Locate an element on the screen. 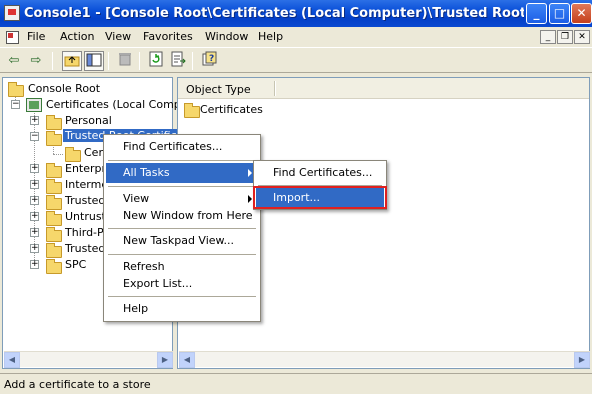  menu-item-help: Help is located at coordinates (182, 309).